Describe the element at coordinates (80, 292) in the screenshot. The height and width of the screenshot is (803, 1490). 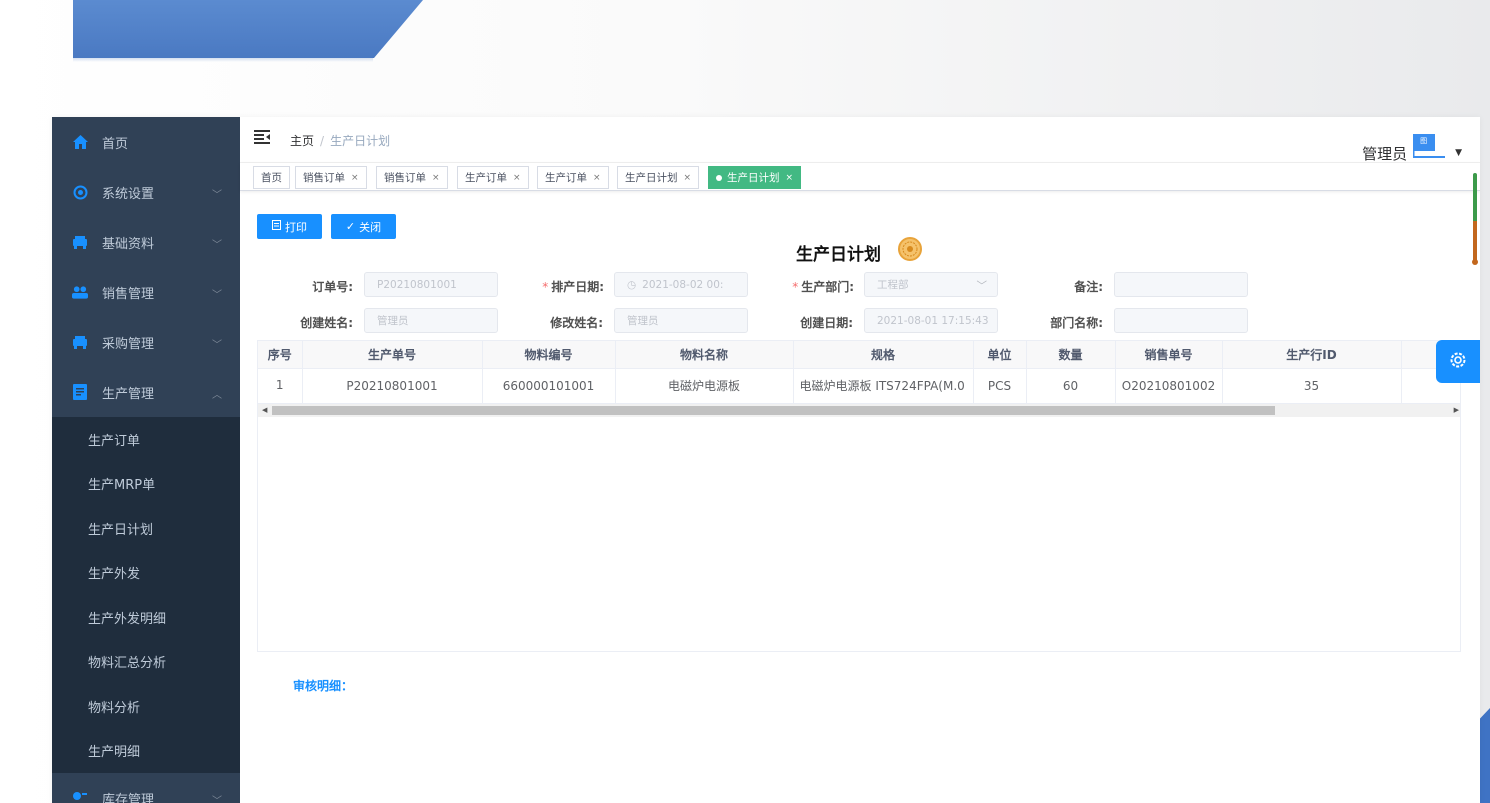
I see `users-icon` at that location.